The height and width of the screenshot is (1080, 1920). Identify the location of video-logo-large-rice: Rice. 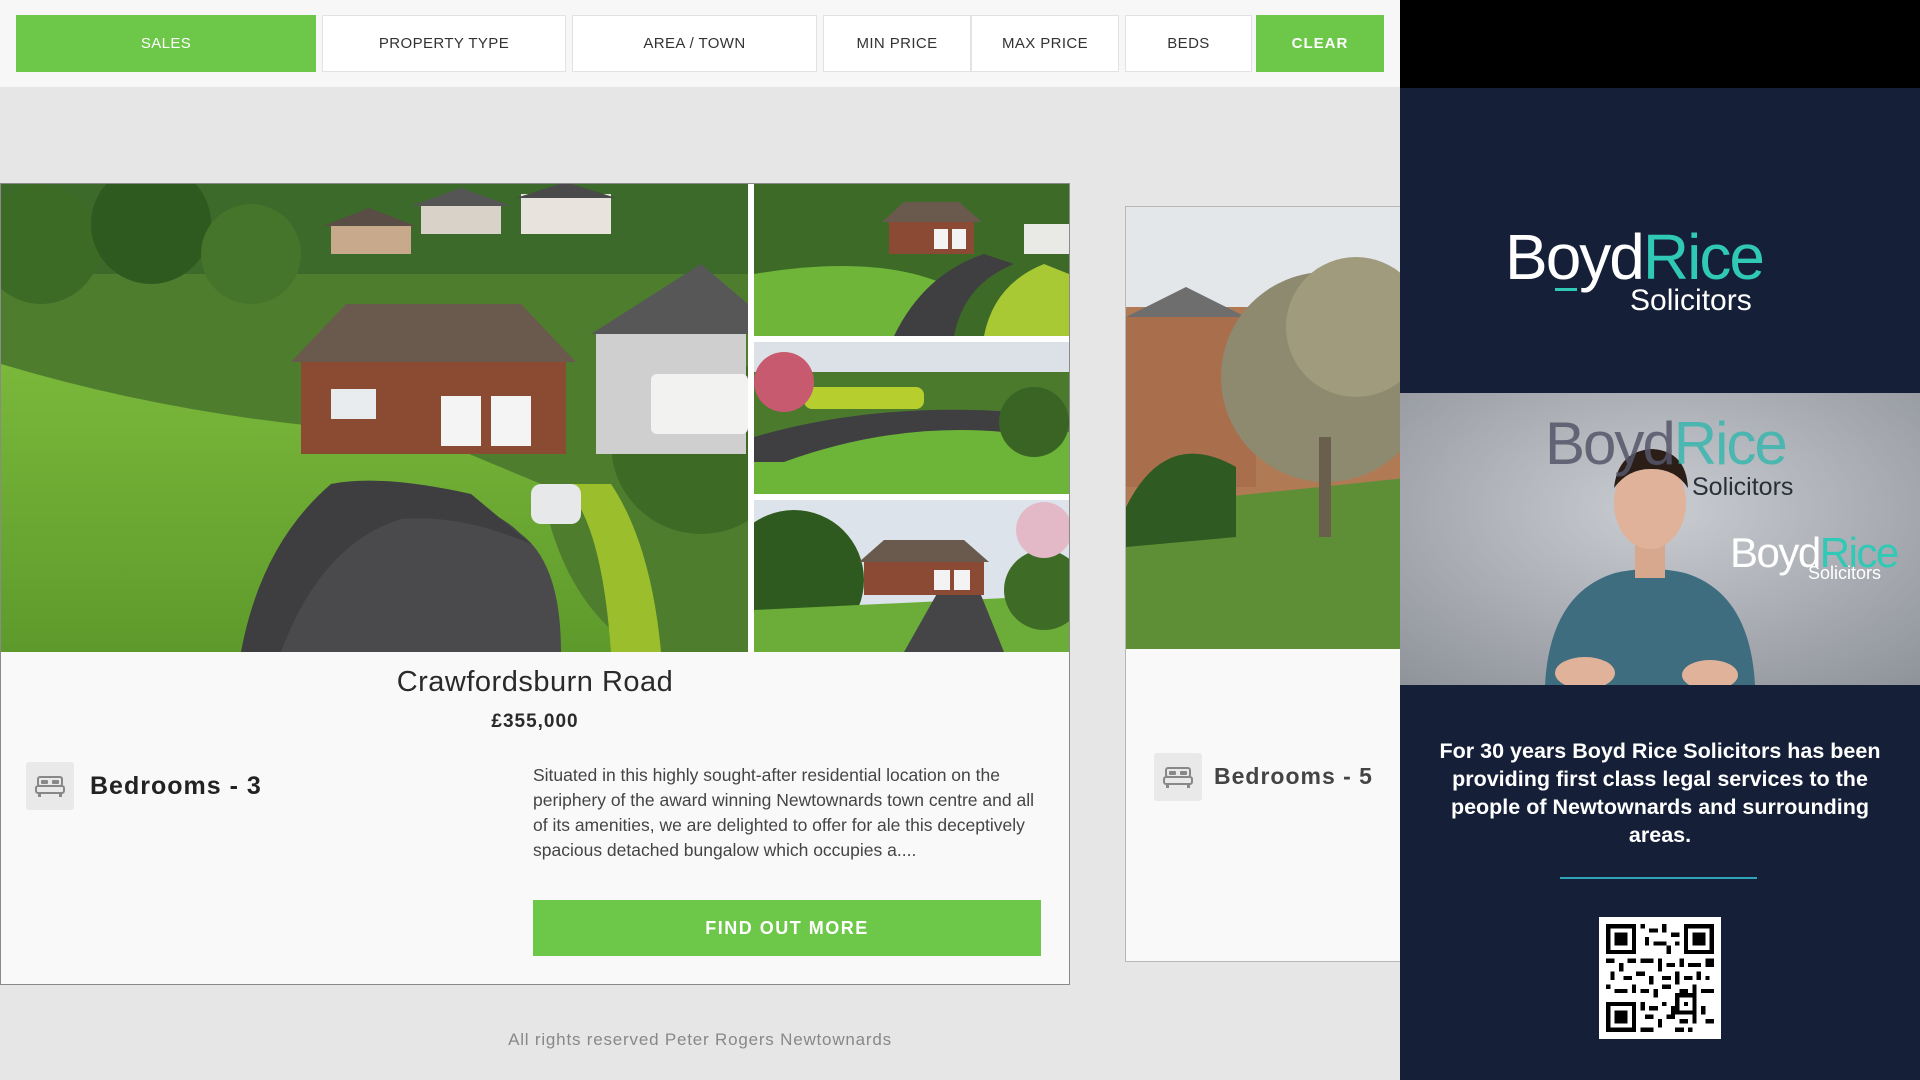
(1730, 443).